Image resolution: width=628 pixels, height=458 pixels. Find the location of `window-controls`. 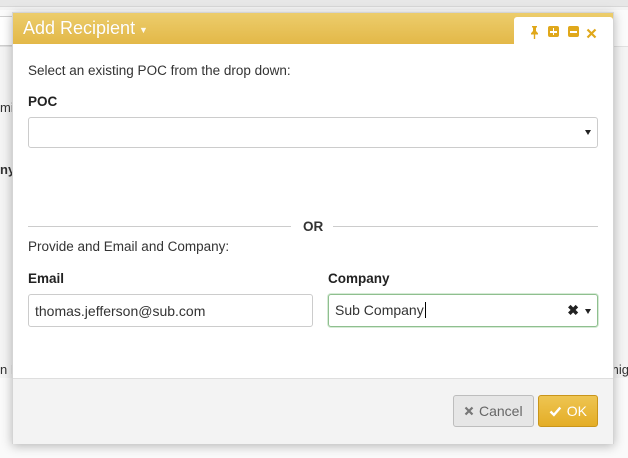

window-controls is located at coordinates (563, 31).